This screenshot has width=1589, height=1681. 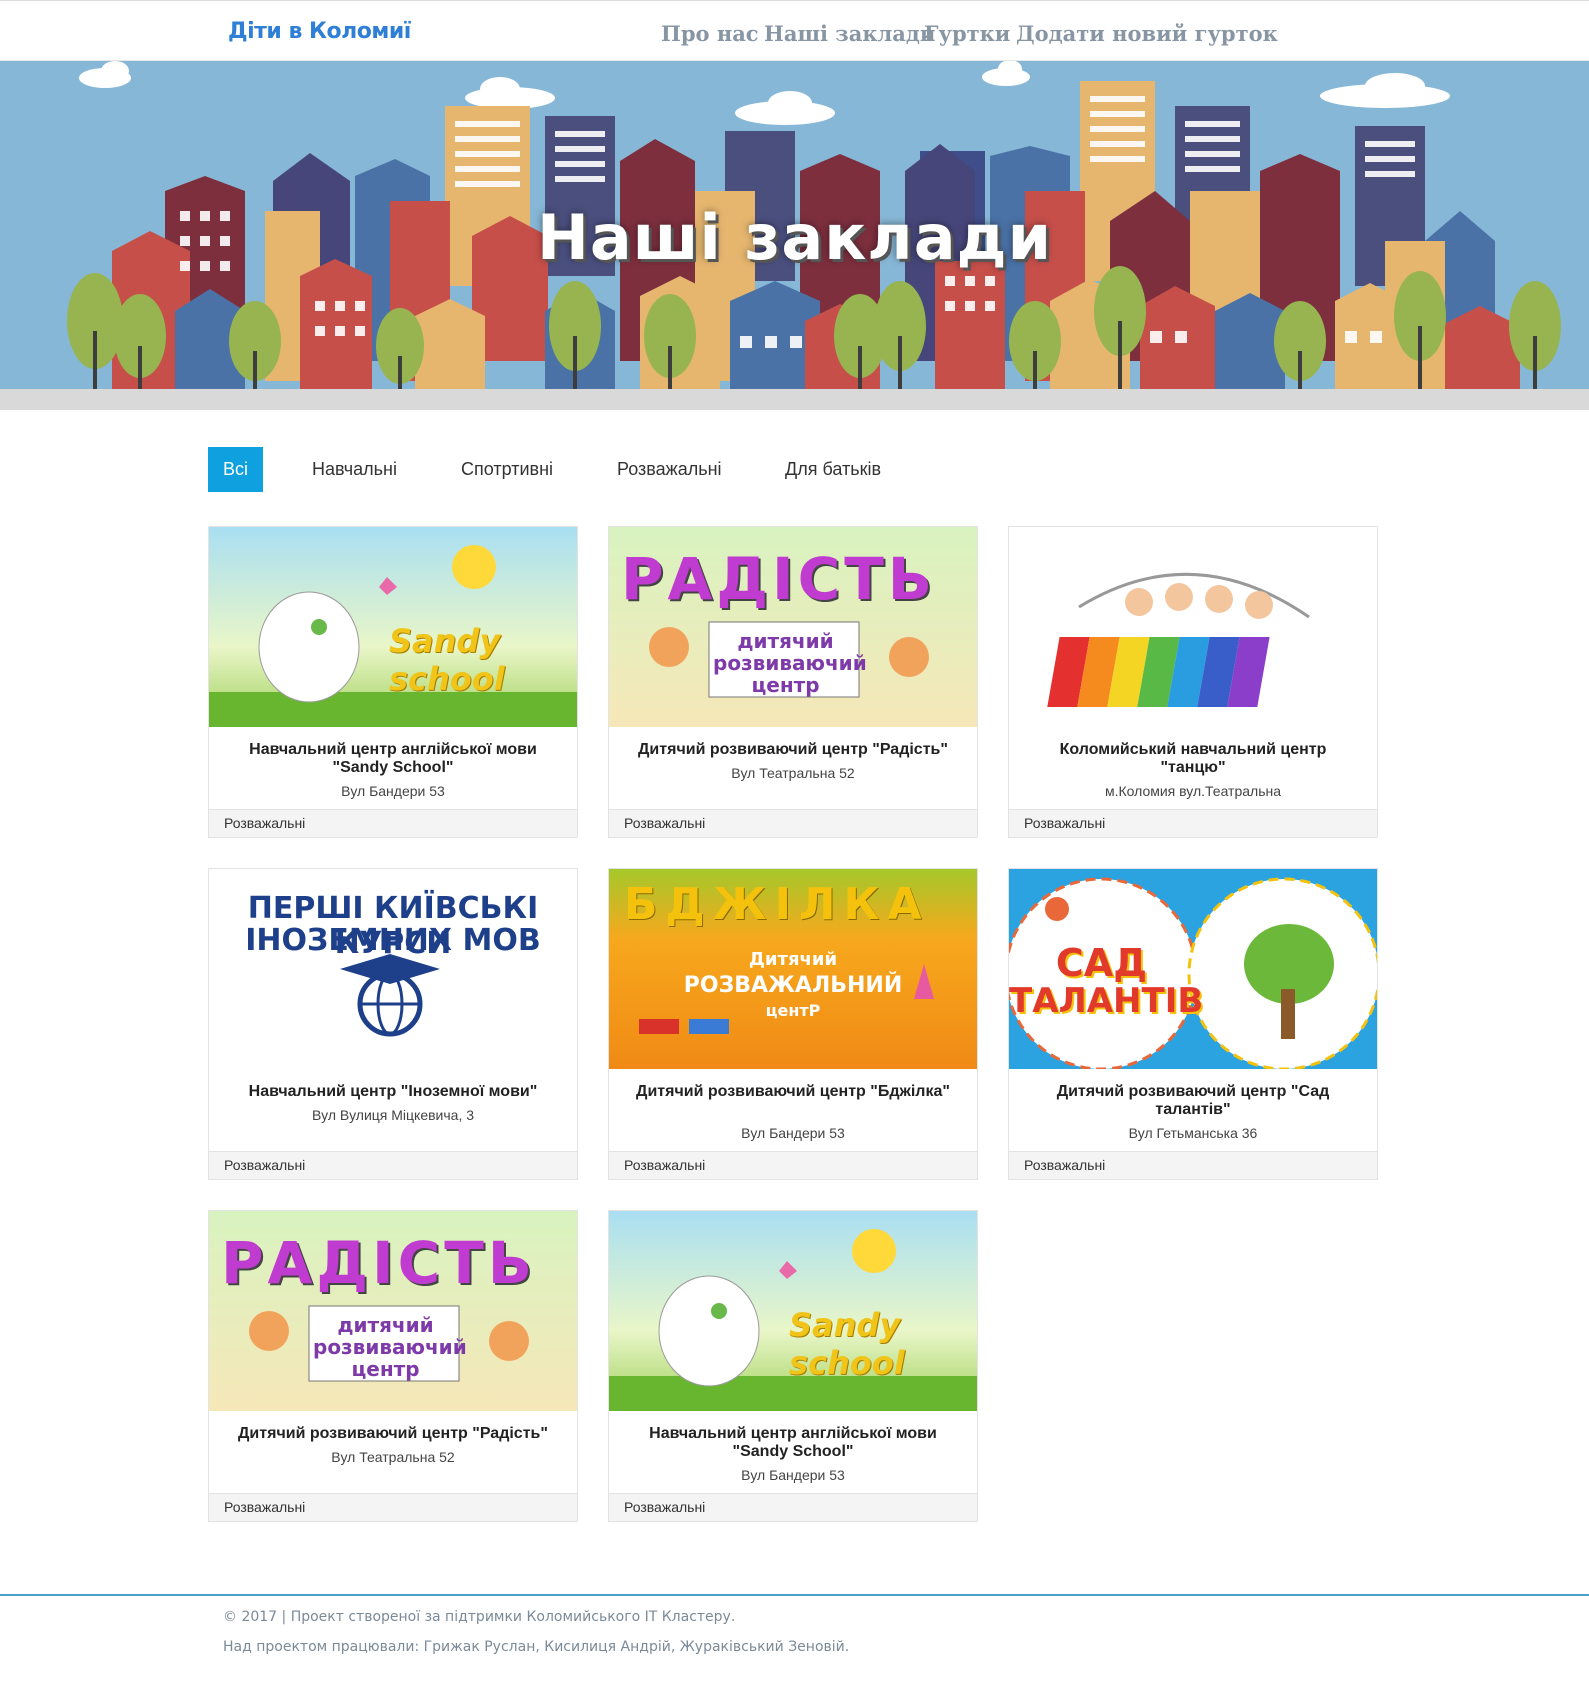 What do you see at coordinates (833, 469) in the screenshot?
I see `filter-tab-parents: Для батьків` at bounding box center [833, 469].